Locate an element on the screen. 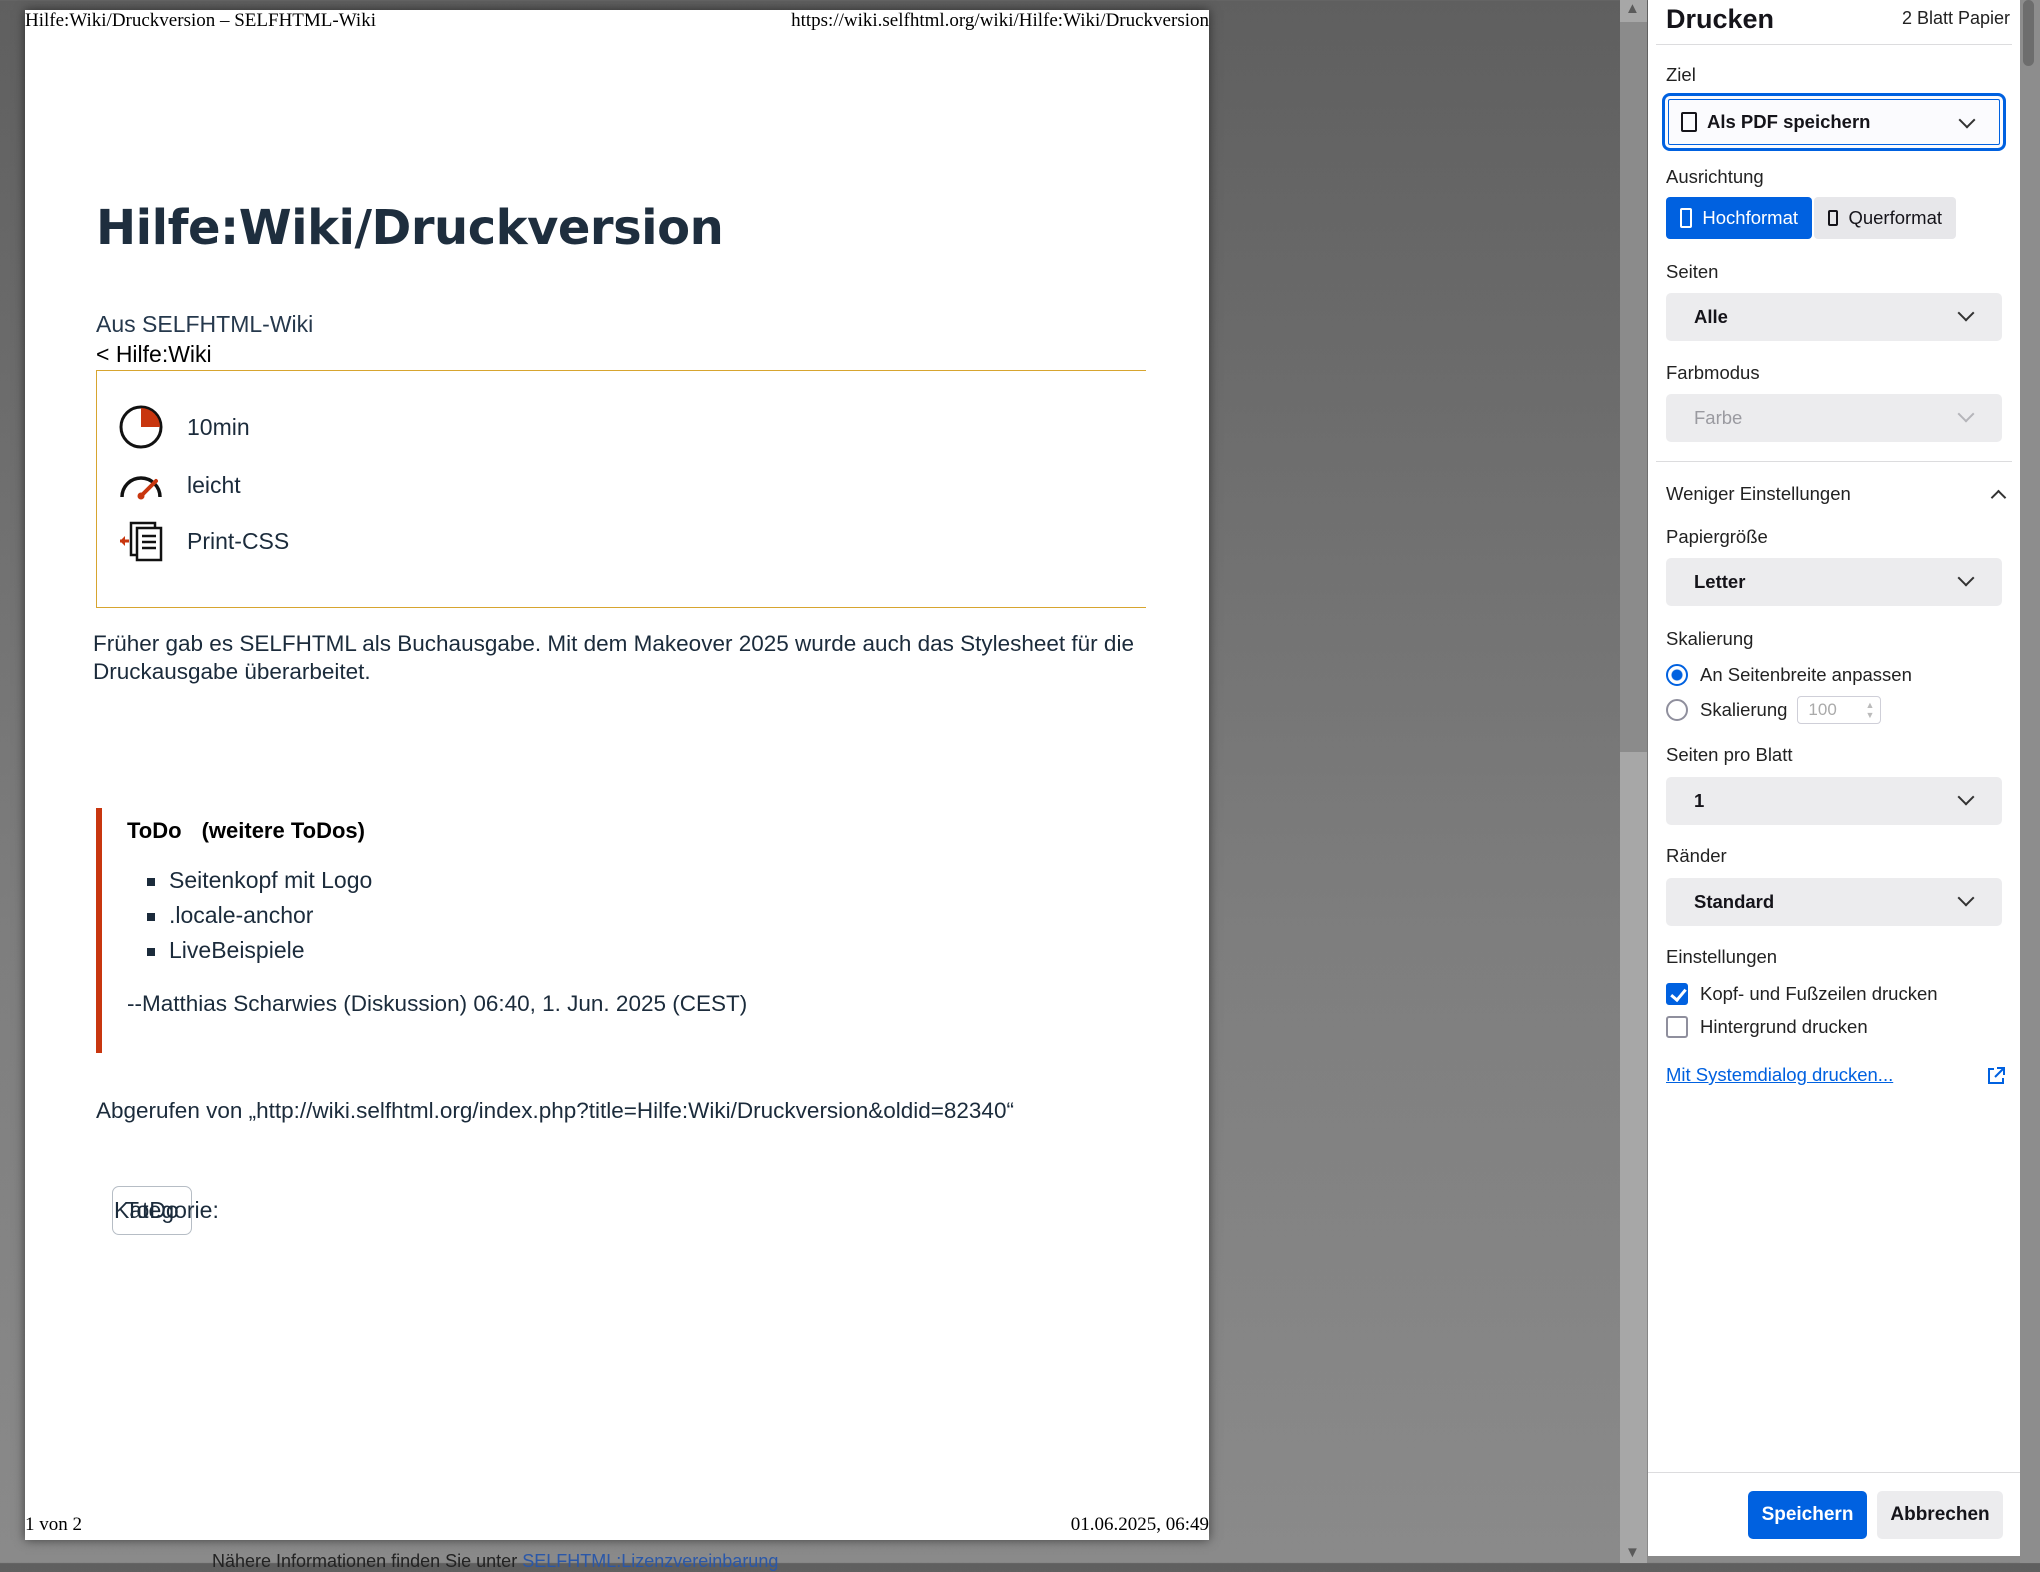 This screenshot has width=2040, height=1572. destination-value: Als PDF speichern is located at coordinates (1789, 121).